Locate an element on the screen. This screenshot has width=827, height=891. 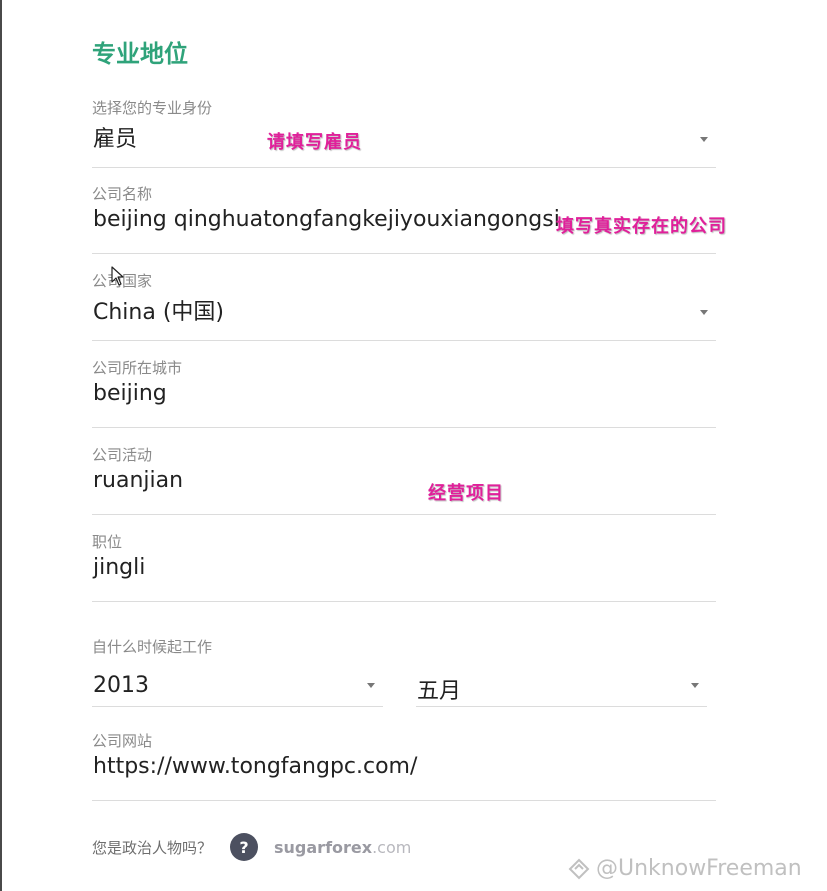
work-since-year-value: 2013 is located at coordinates (121, 685).